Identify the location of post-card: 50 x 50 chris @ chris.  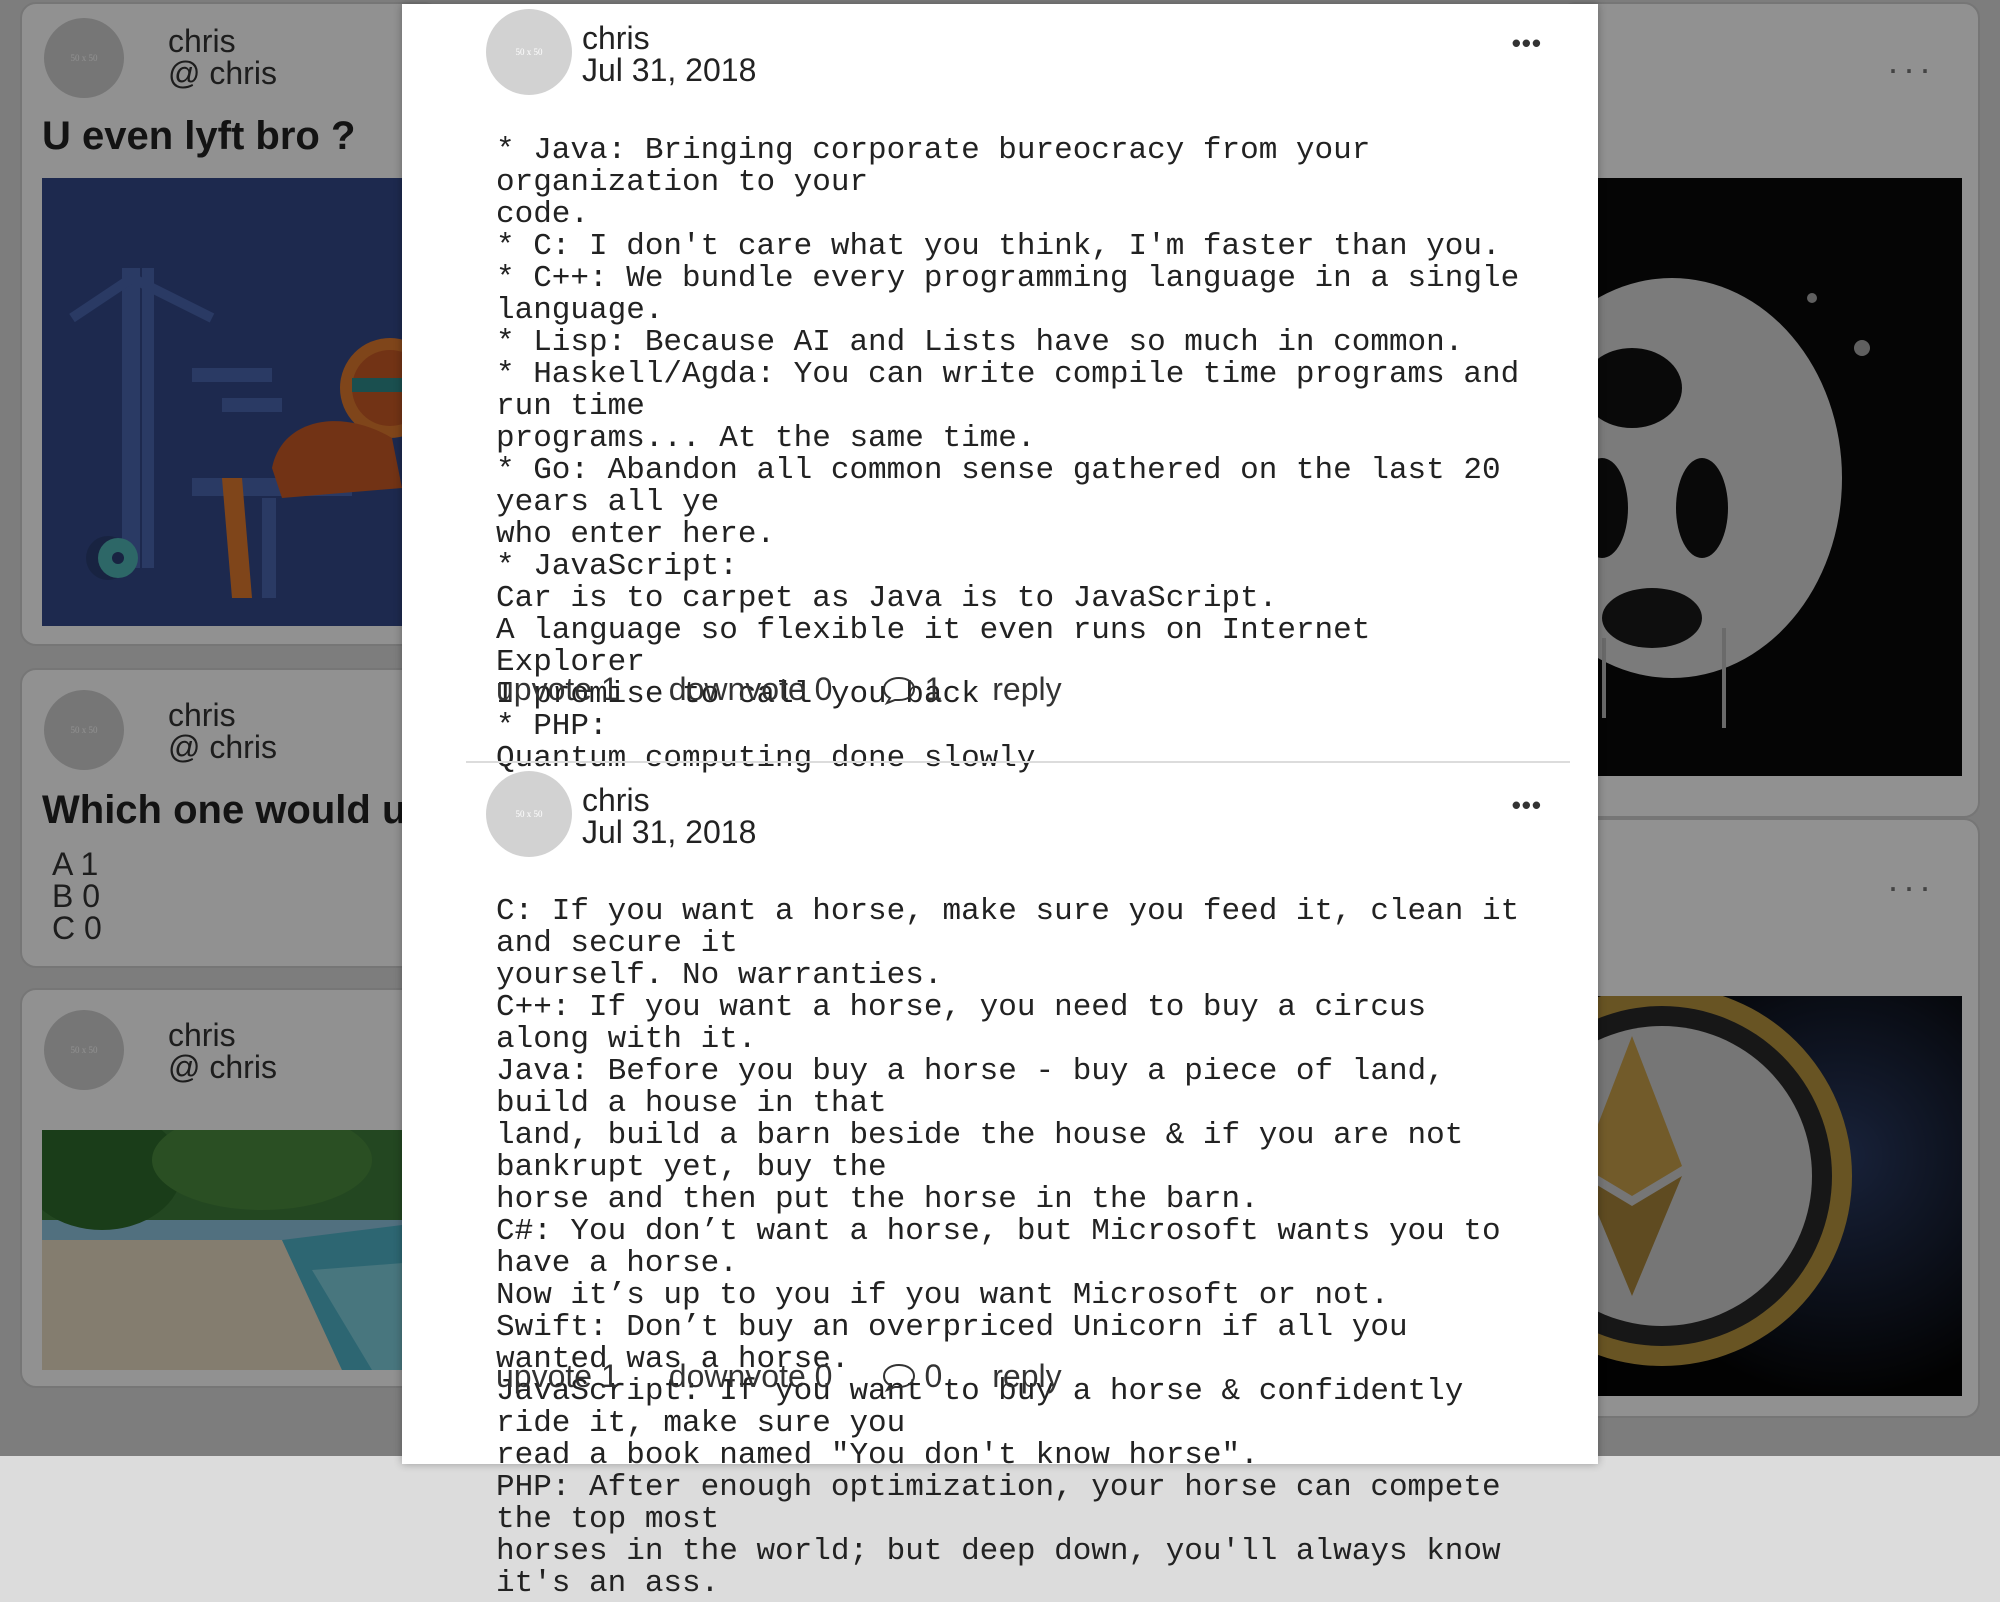
(230, 1188).